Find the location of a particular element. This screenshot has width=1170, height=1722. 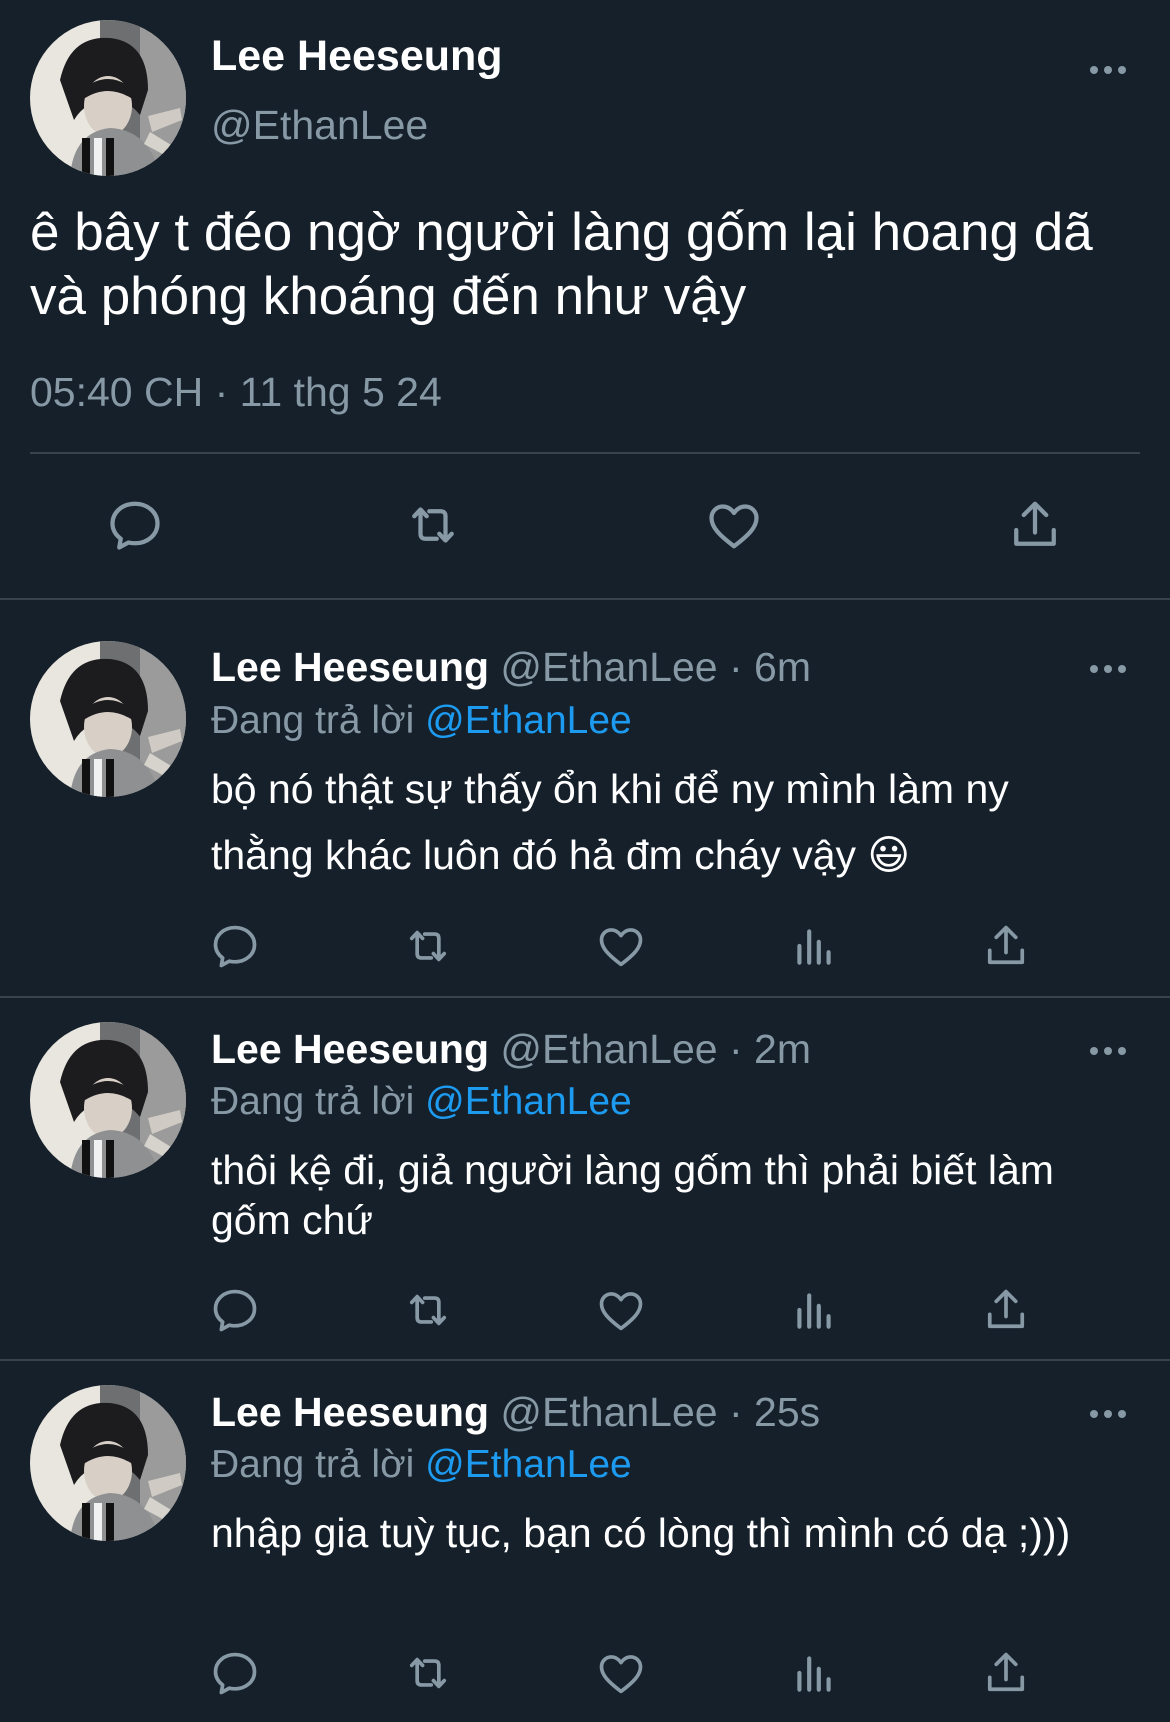

reply-header: Lee Heeseung @EthanLee · 2m is located at coordinates (511, 1049).